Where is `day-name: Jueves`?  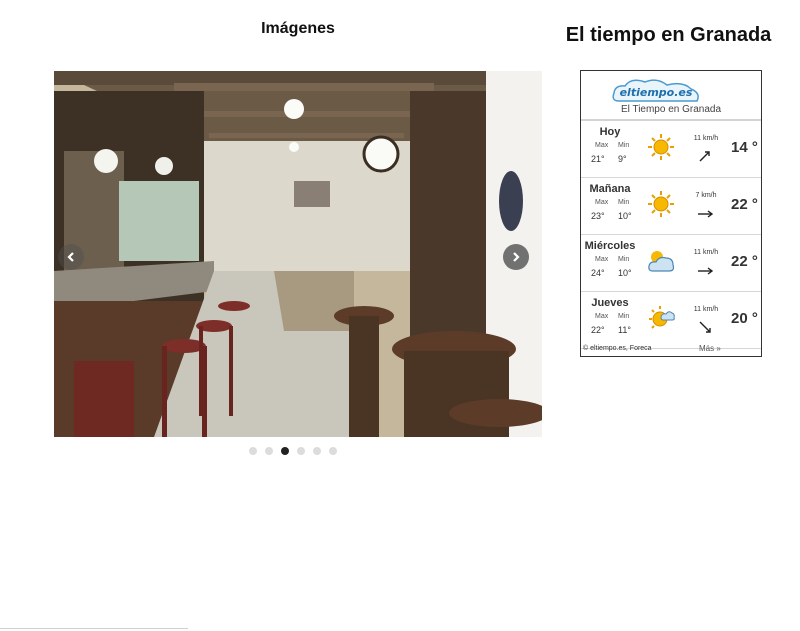 day-name: Jueves is located at coordinates (610, 303).